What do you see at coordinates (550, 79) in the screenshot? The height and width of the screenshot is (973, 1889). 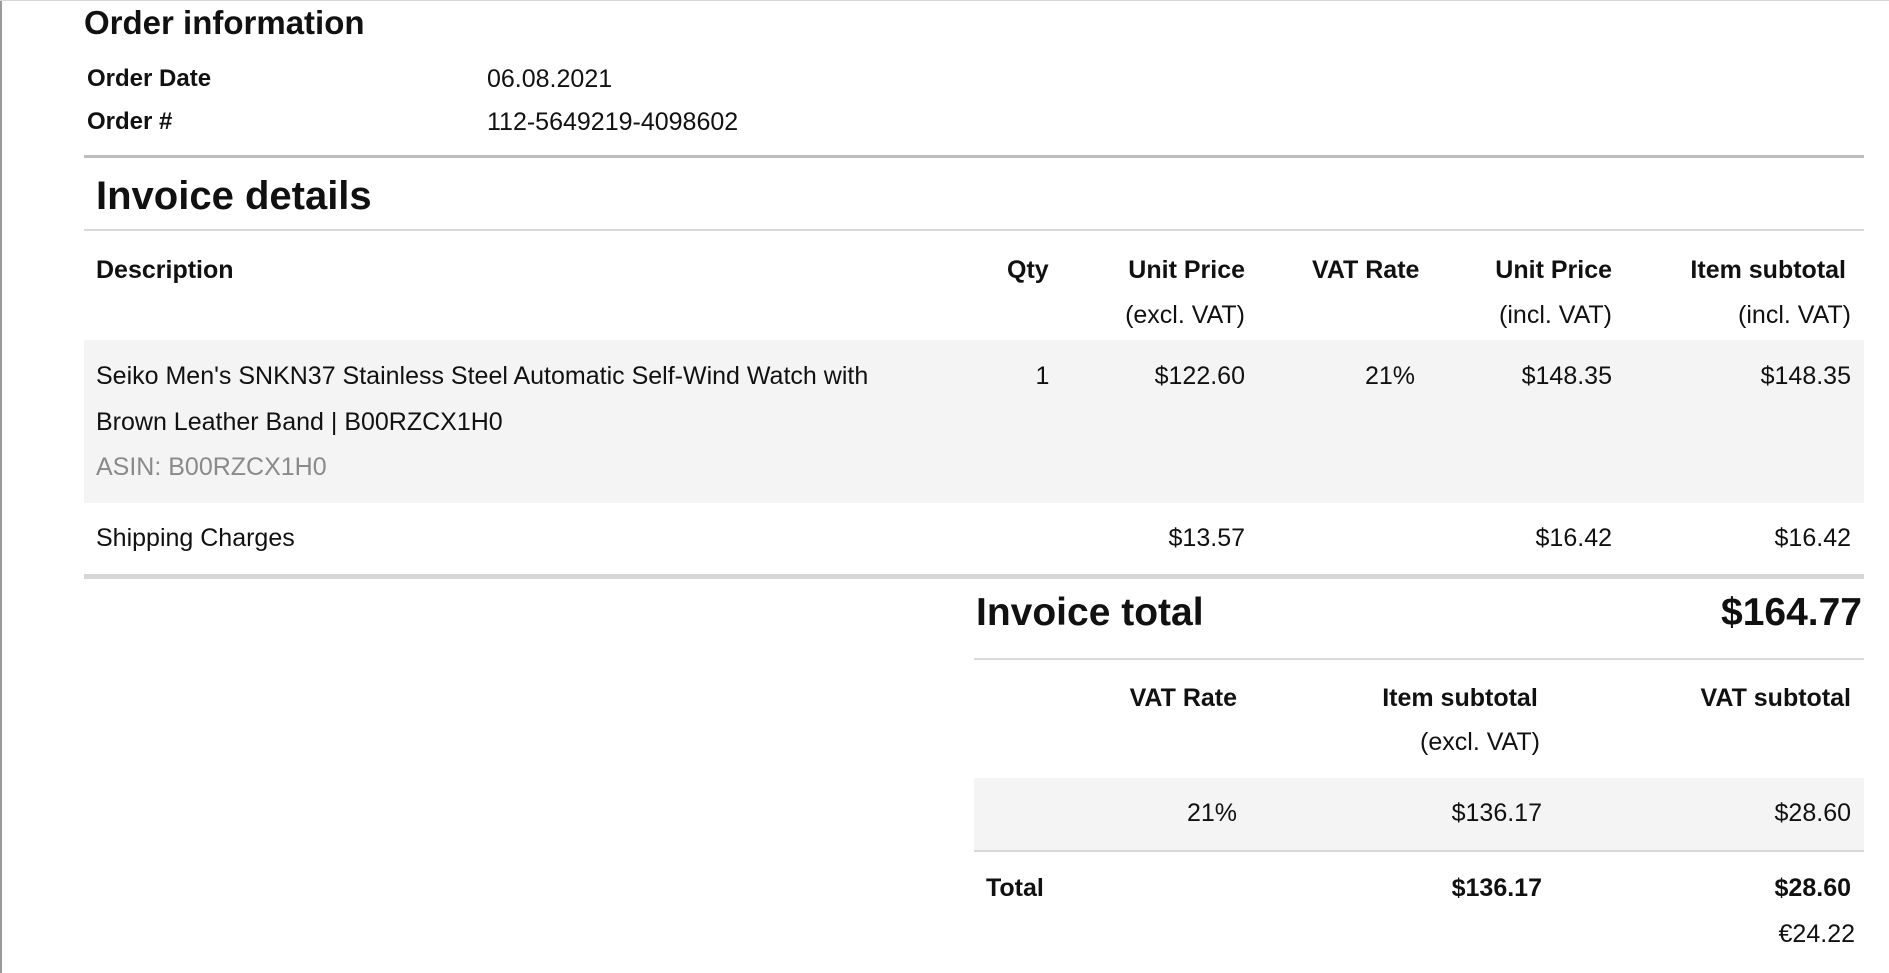 I see `order-date-value: 06.08.2021` at bounding box center [550, 79].